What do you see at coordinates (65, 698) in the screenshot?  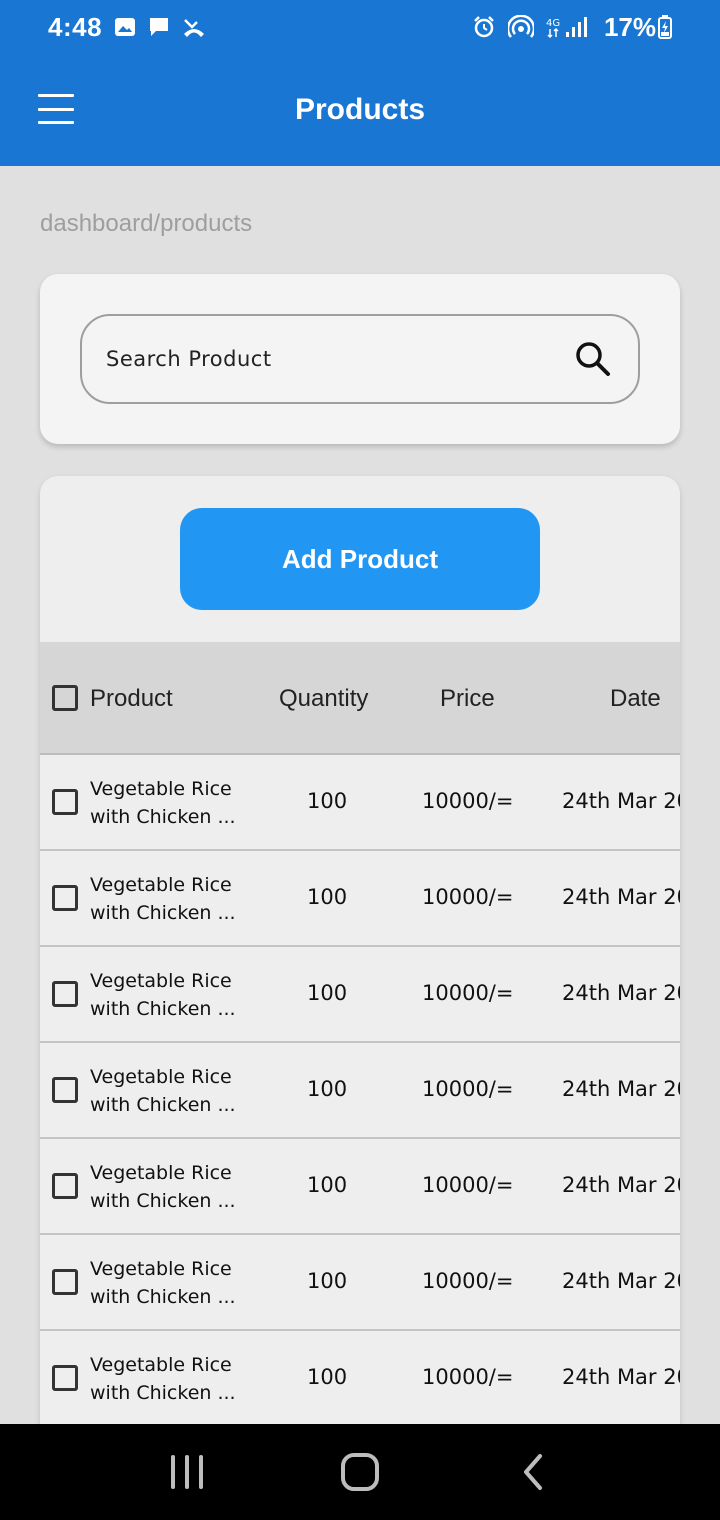 I see `select-all-checkbox` at bounding box center [65, 698].